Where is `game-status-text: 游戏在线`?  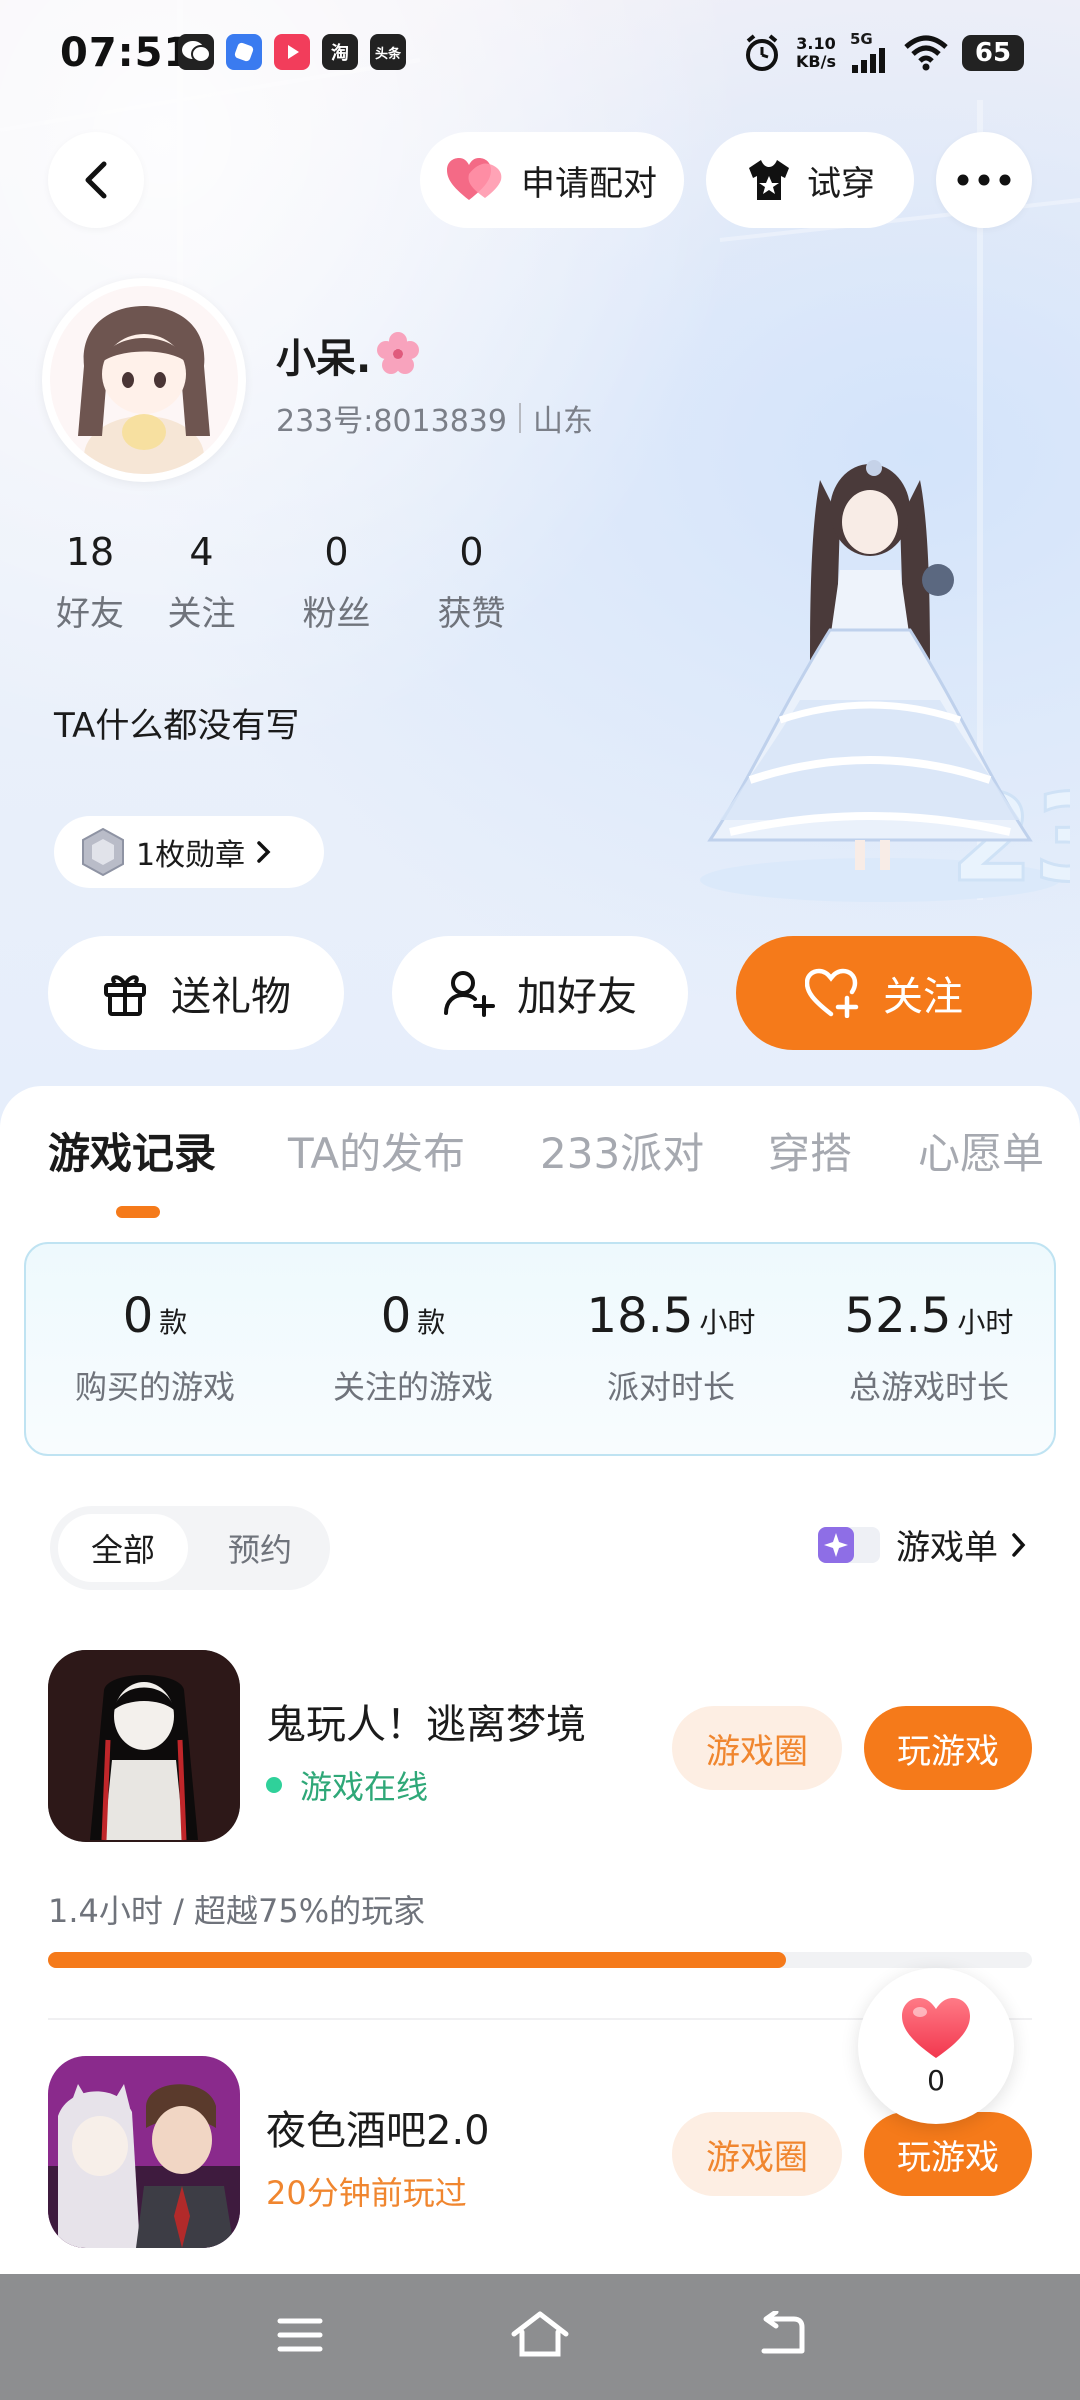
game-status-text: 游戏在线 is located at coordinates (364, 1787).